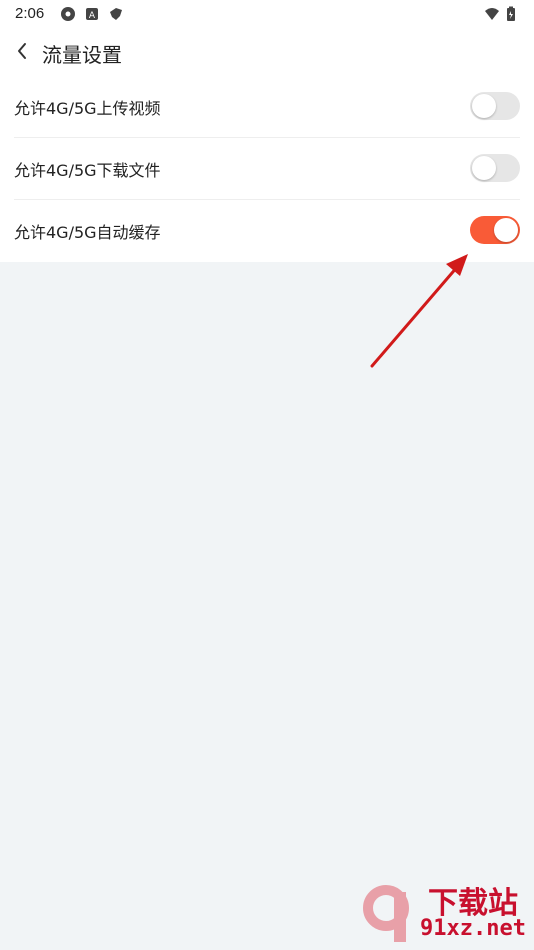 The height and width of the screenshot is (950, 534). I want to click on watermark-emblem-icon, so click(386, 913).